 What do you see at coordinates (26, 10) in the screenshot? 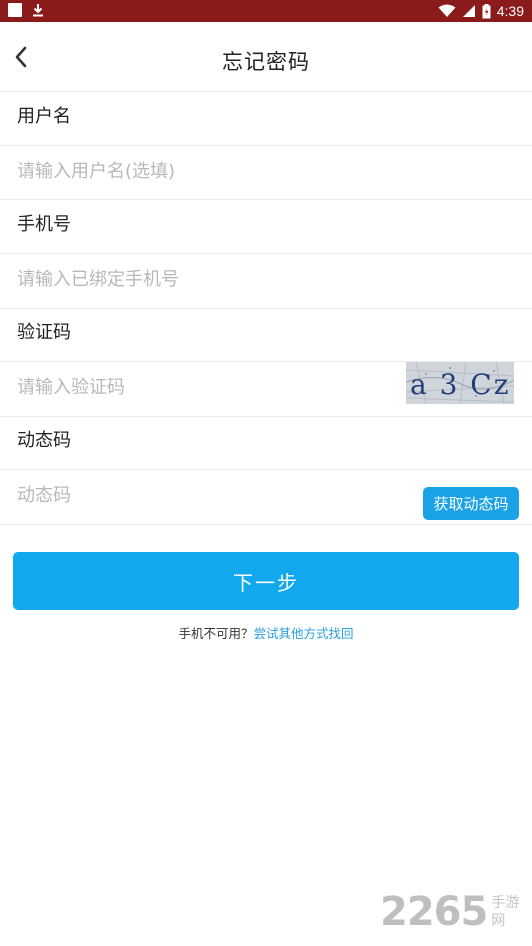
I see `status-bar-left` at bounding box center [26, 10].